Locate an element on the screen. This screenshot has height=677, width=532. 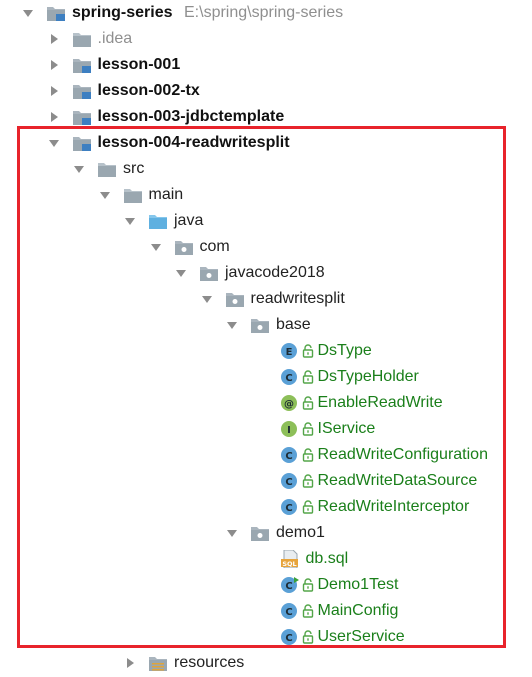
tree-row-mainconfig: C MainConfig is located at coordinates (266, 611).